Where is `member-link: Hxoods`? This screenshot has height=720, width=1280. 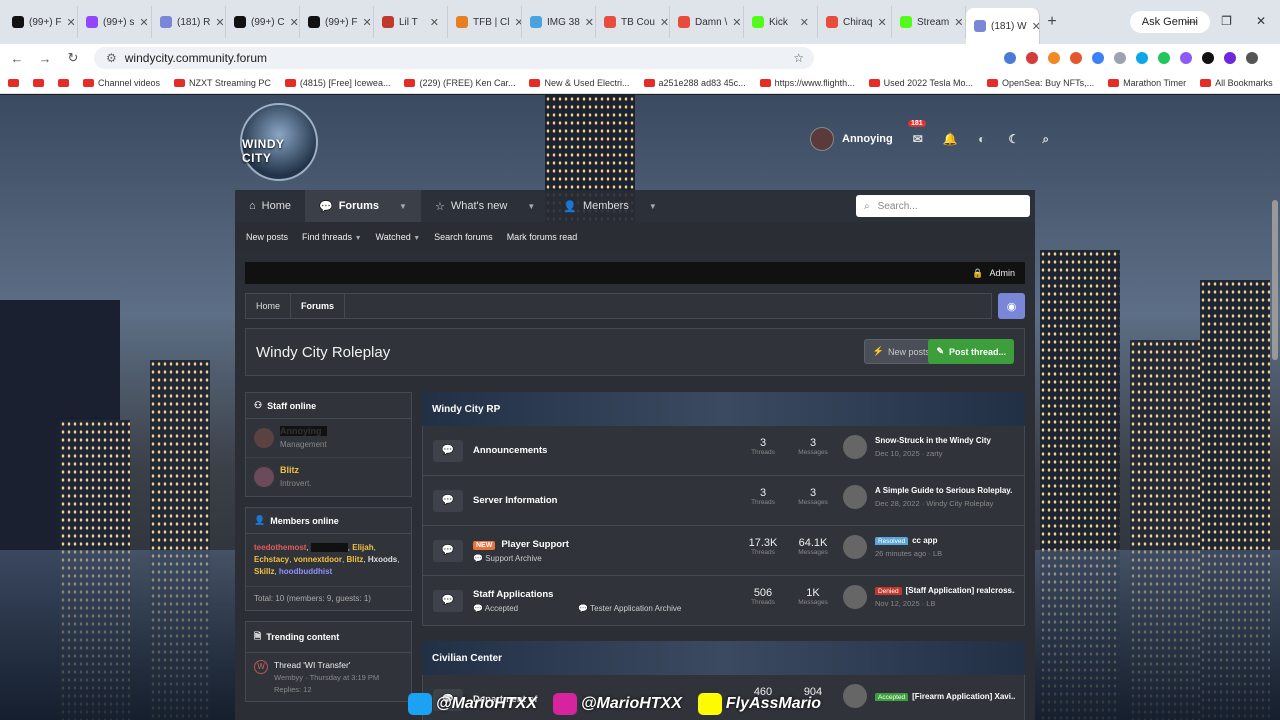 member-link: Hxoods is located at coordinates (382, 559).